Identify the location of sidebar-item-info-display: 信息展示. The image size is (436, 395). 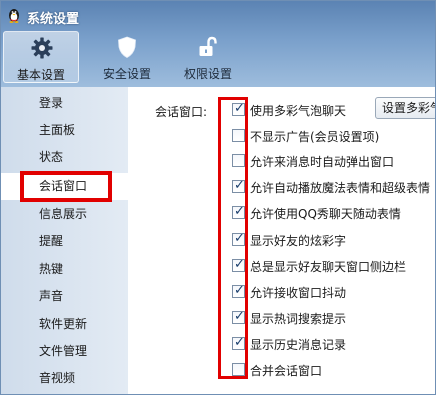
(64, 214).